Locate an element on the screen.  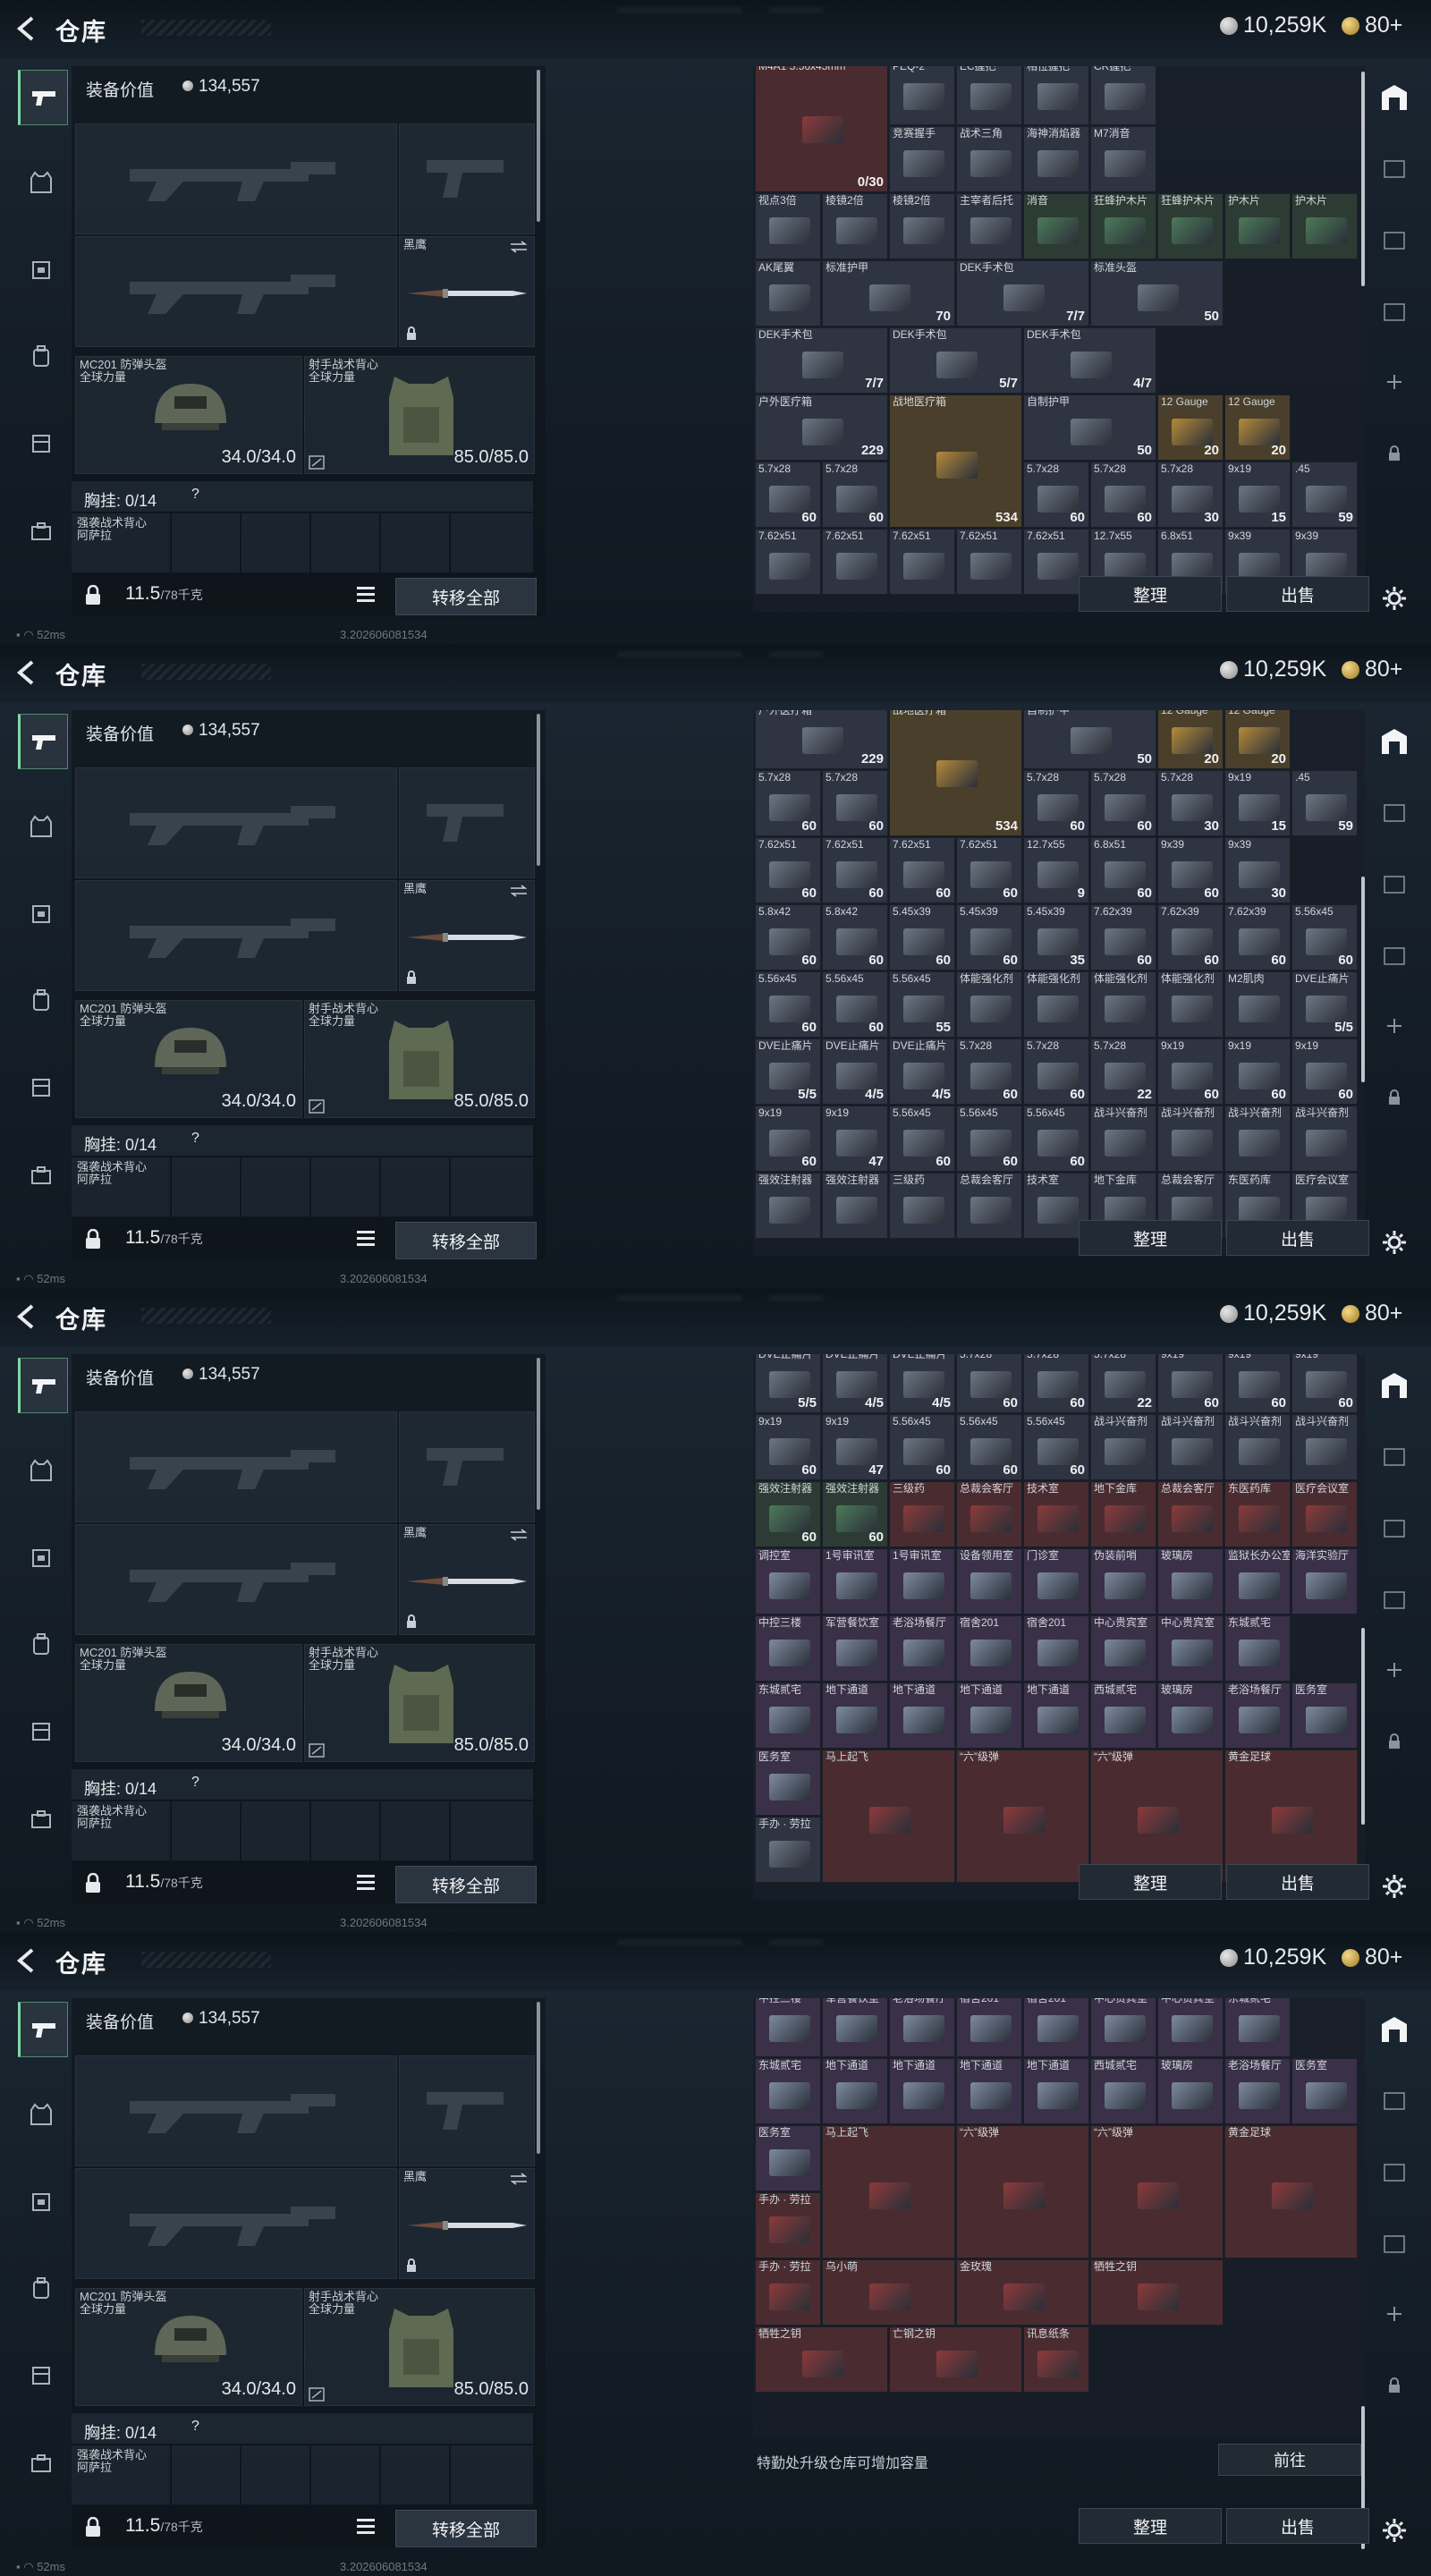
stash-item: 调控室 is located at coordinates (788, 1581).